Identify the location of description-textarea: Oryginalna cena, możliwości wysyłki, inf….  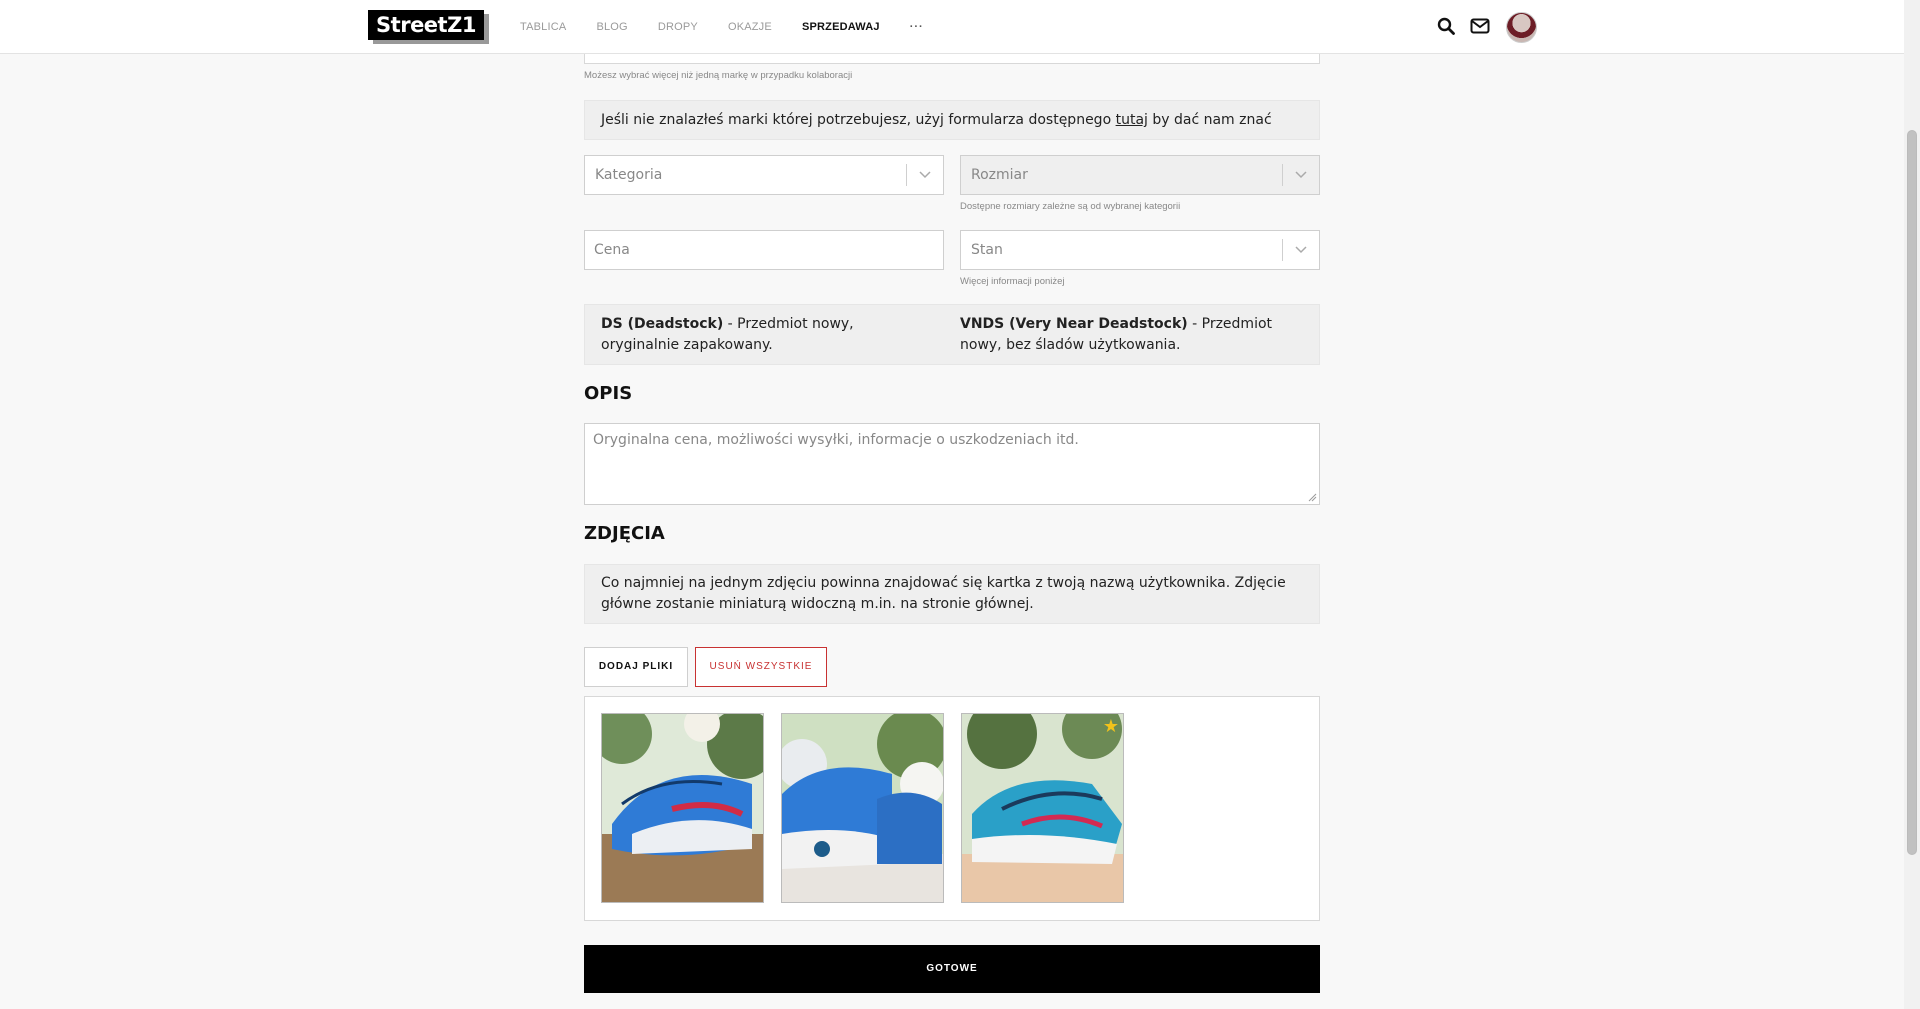
(952, 464).